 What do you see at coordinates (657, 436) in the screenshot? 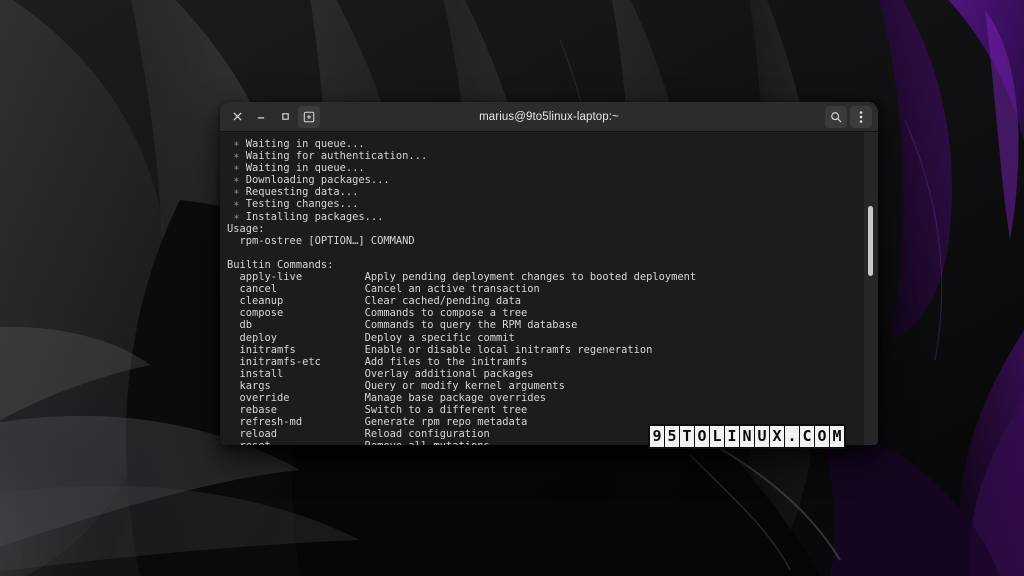
I see `watermark-char: 9` at bounding box center [657, 436].